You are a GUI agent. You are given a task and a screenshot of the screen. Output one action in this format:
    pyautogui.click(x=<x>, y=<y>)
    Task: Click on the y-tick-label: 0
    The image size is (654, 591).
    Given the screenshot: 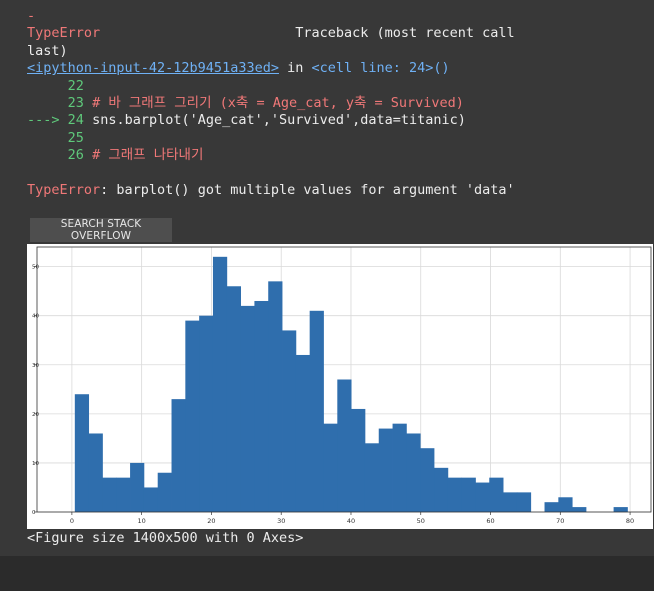 What is the action you would take?
    pyautogui.click(x=34, y=513)
    